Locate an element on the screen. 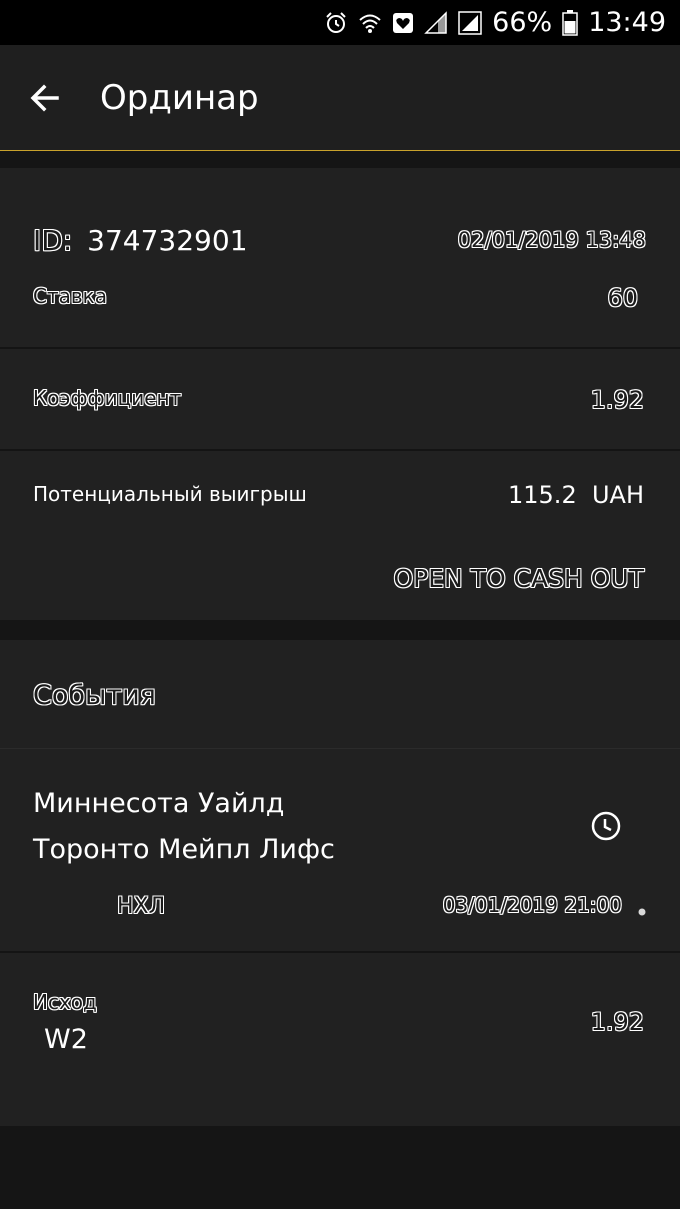 The image size is (680, 1209). back-button is located at coordinates (45, 98).